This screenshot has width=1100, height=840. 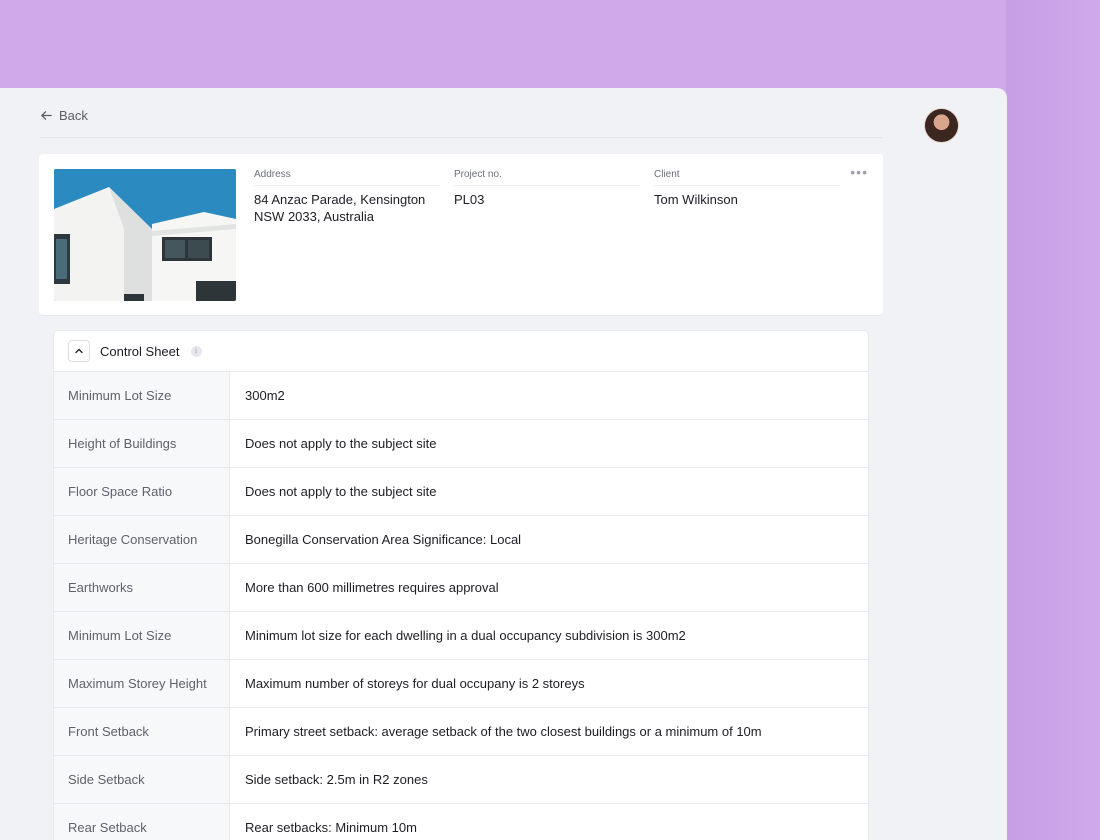 I want to click on client-section: Client Tom Wilkinson, so click(x=749, y=188).